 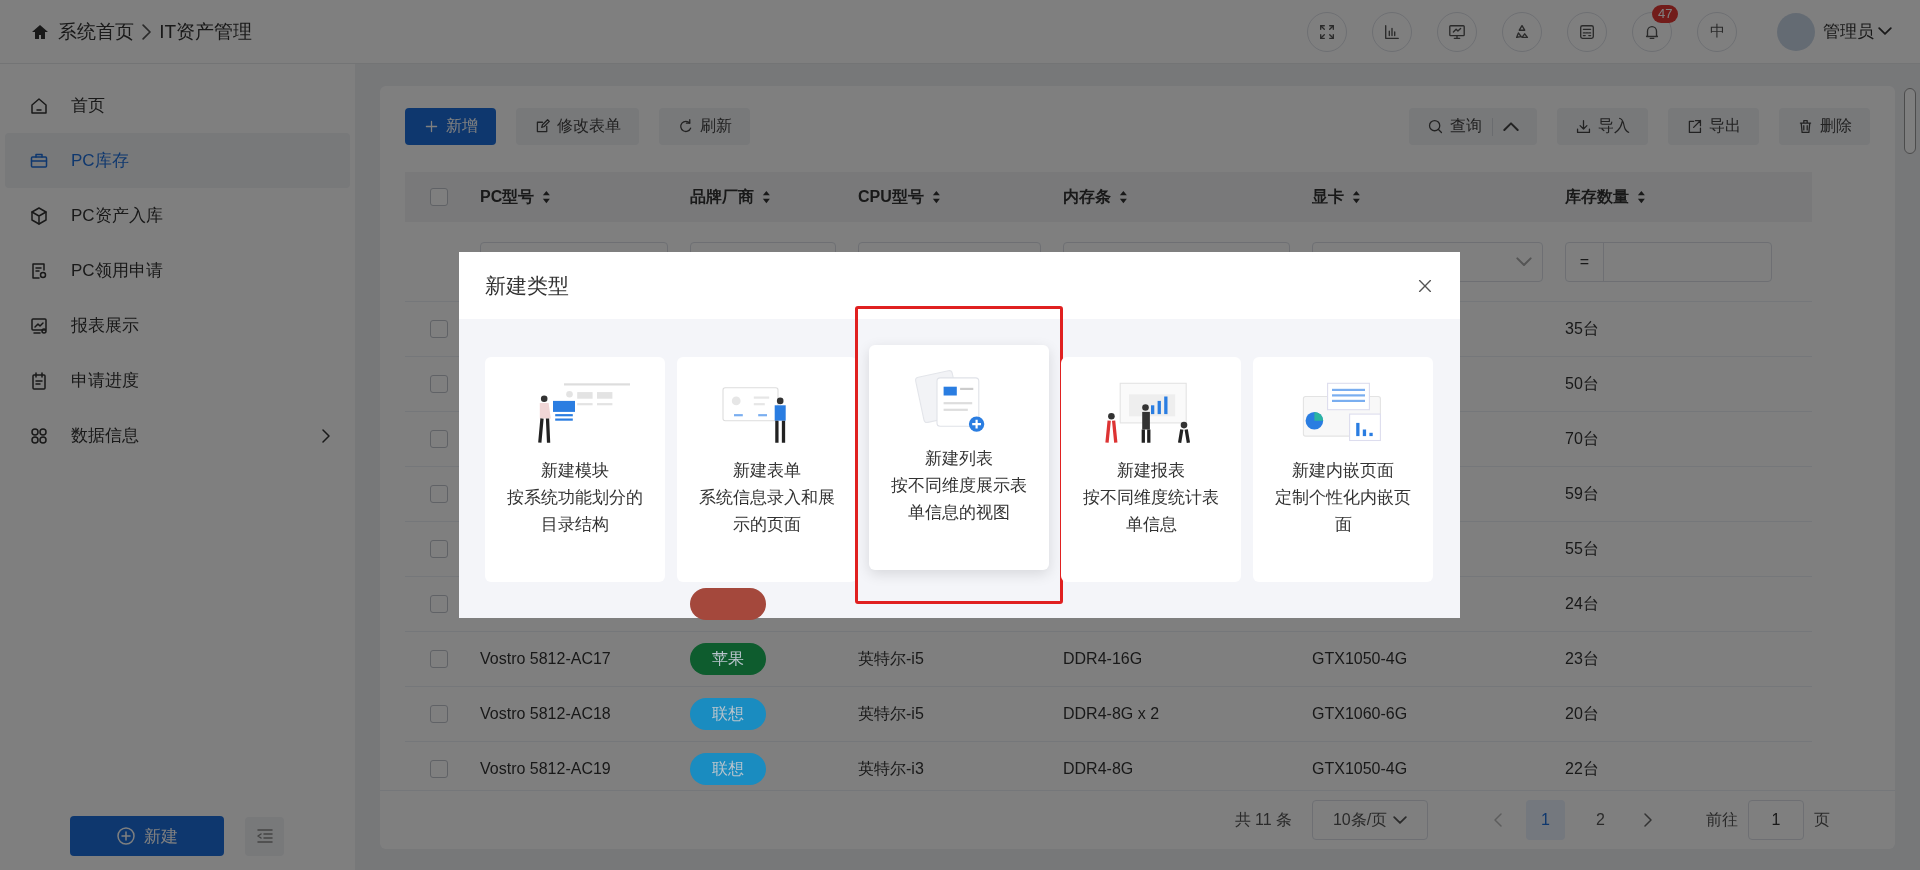 I want to click on card-title: 新建内嵌页面, so click(x=1343, y=471).